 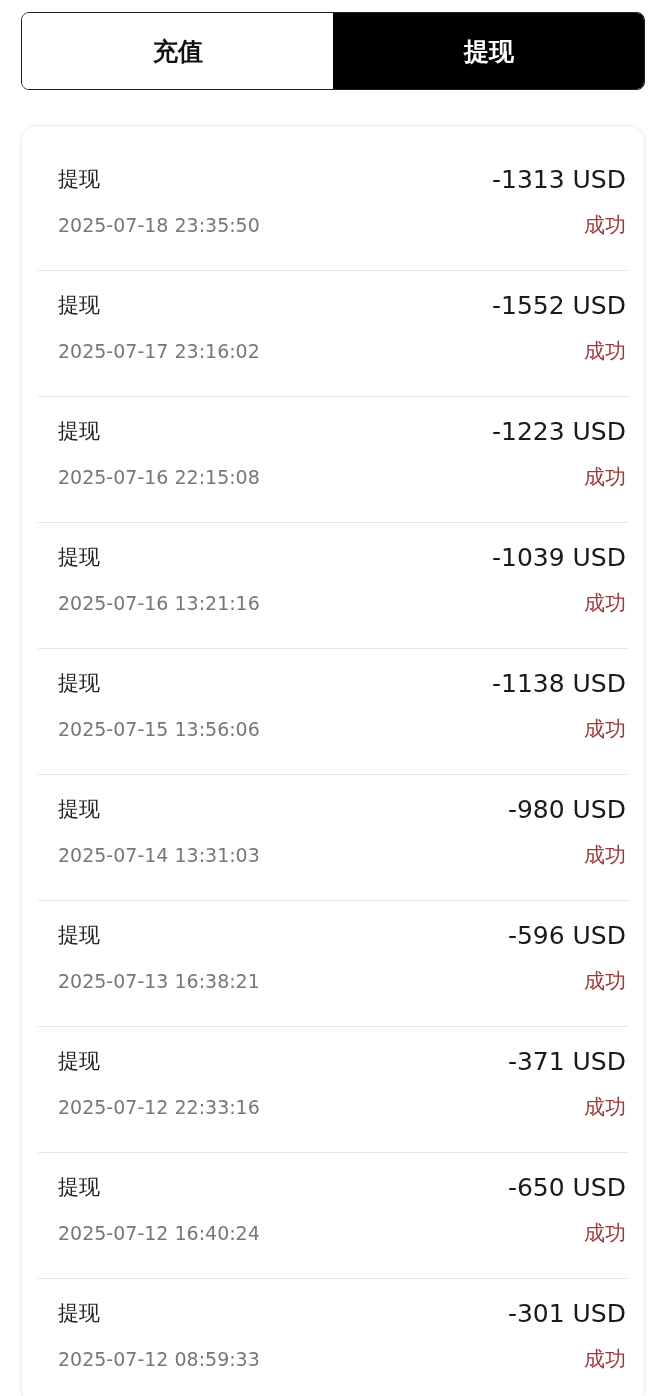 I want to click on record-amount: -1552 USD, so click(x=559, y=305).